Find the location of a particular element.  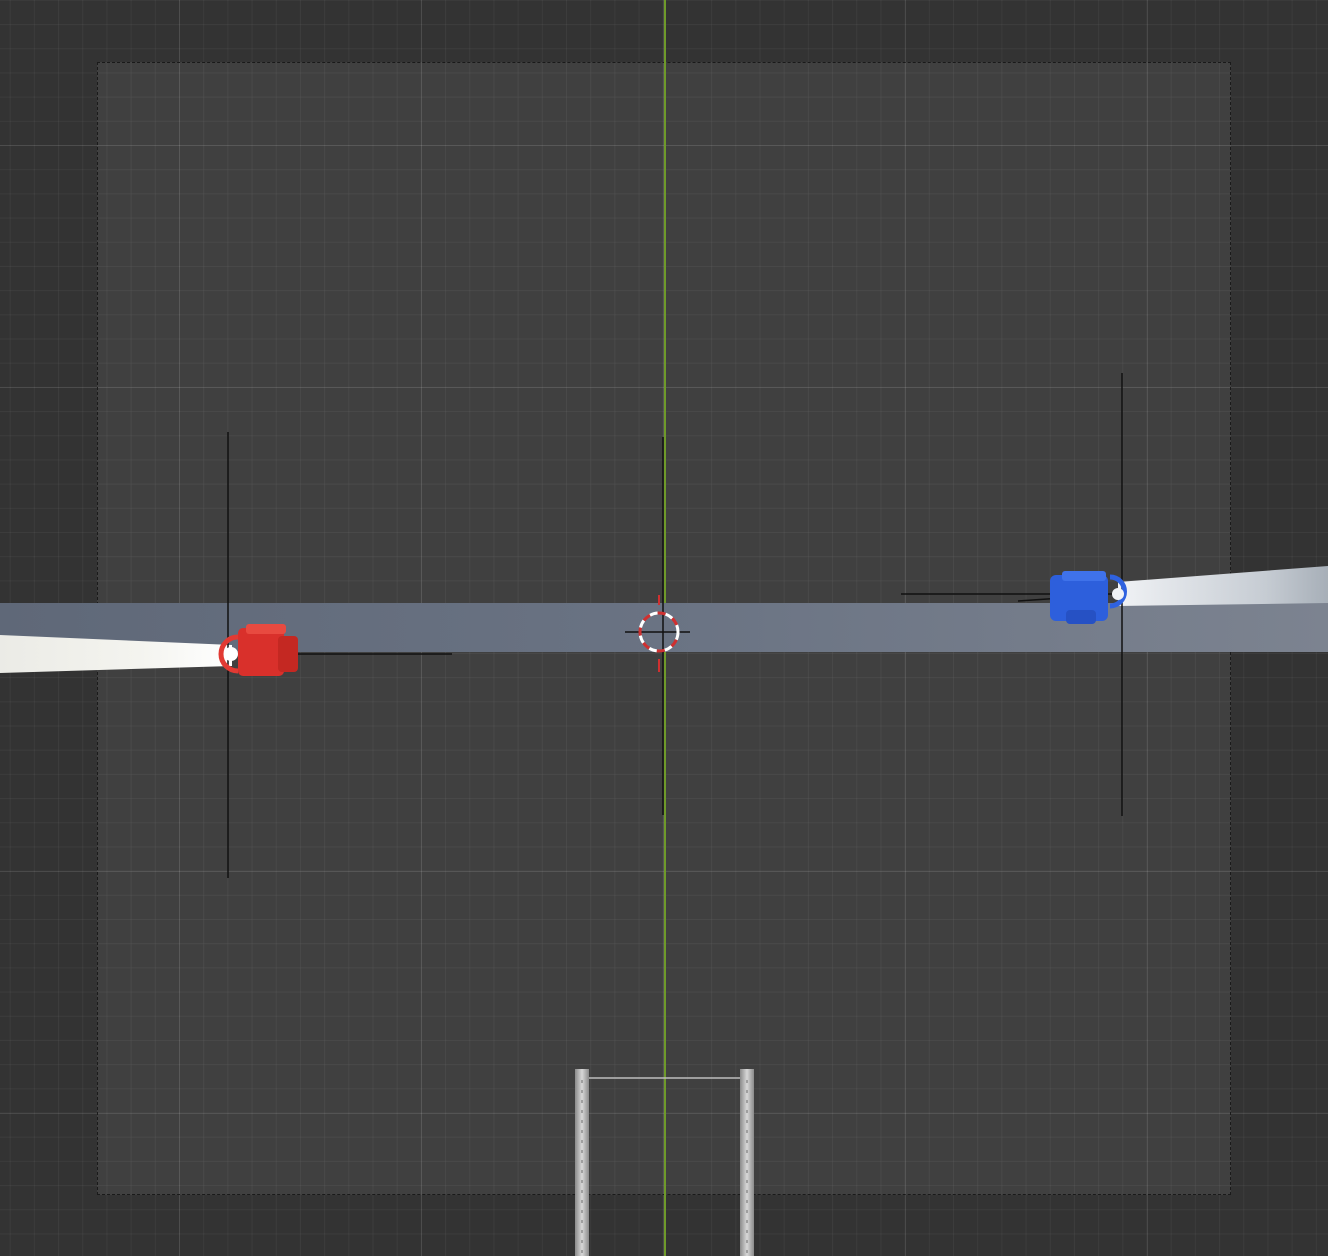

right-beam is located at coordinates (1223, 586).